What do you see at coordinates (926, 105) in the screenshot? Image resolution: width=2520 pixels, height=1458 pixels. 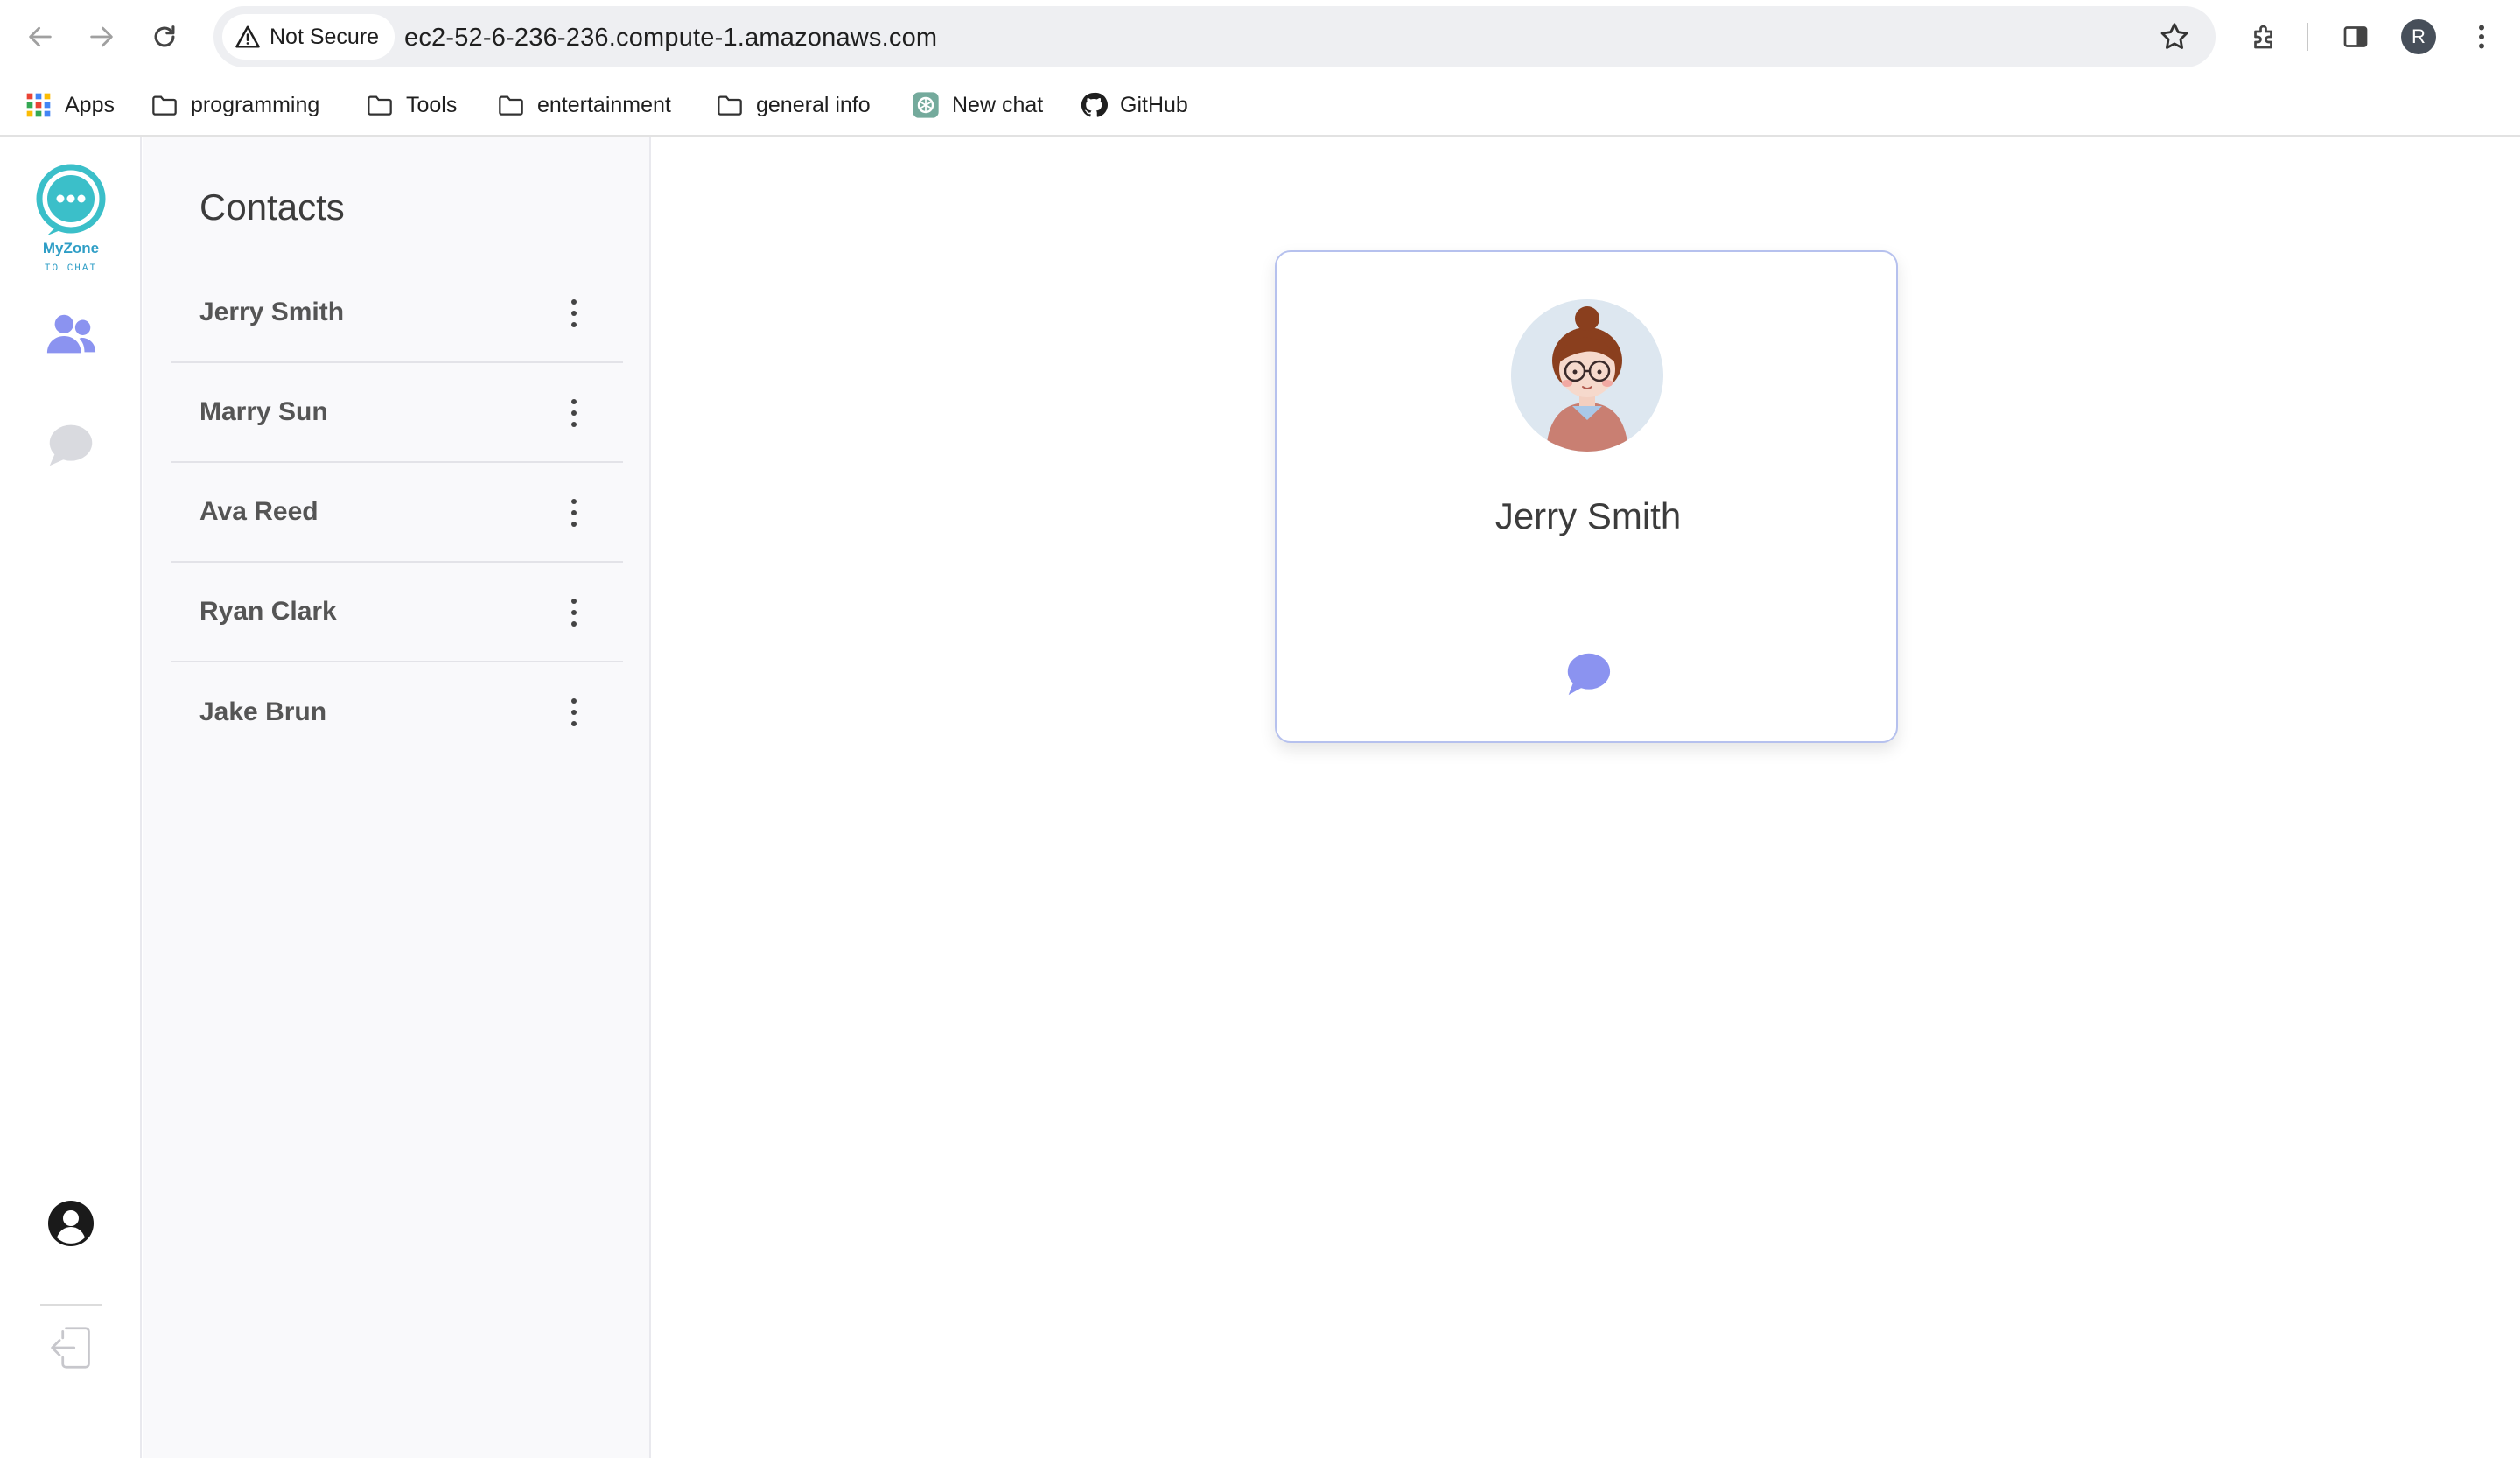 I see `openai-icon` at bounding box center [926, 105].